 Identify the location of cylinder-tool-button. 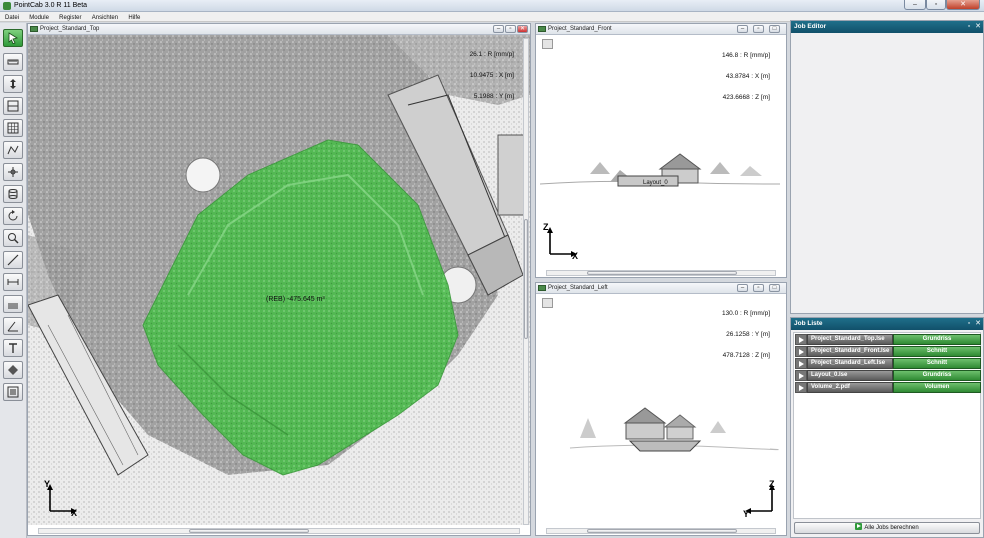
(13, 194).